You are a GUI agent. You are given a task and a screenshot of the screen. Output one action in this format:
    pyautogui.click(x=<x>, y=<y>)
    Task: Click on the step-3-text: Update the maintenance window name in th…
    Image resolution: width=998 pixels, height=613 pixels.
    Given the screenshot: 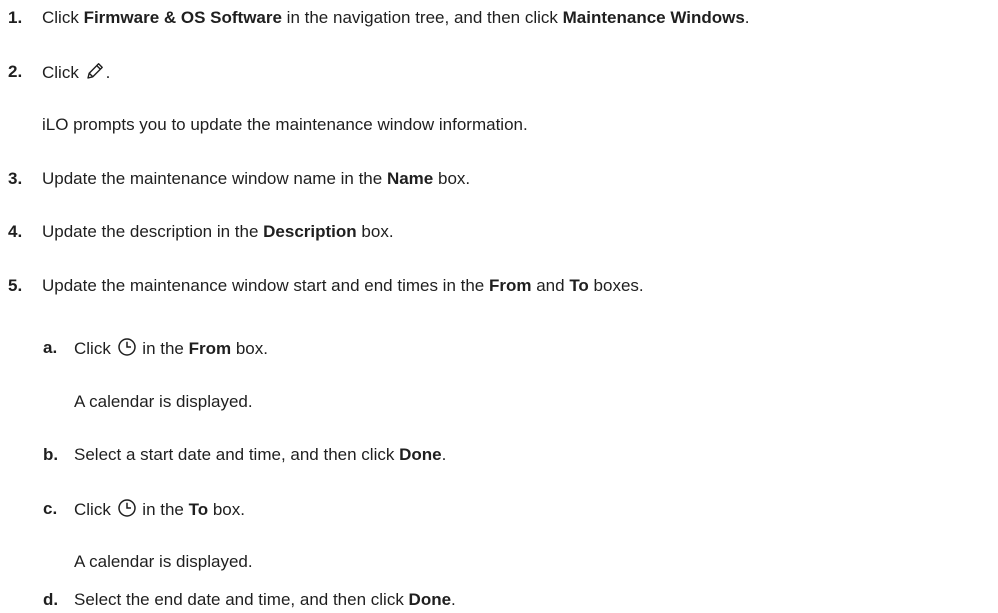 What is the action you would take?
    pyautogui.click(x=256, y=179)
    